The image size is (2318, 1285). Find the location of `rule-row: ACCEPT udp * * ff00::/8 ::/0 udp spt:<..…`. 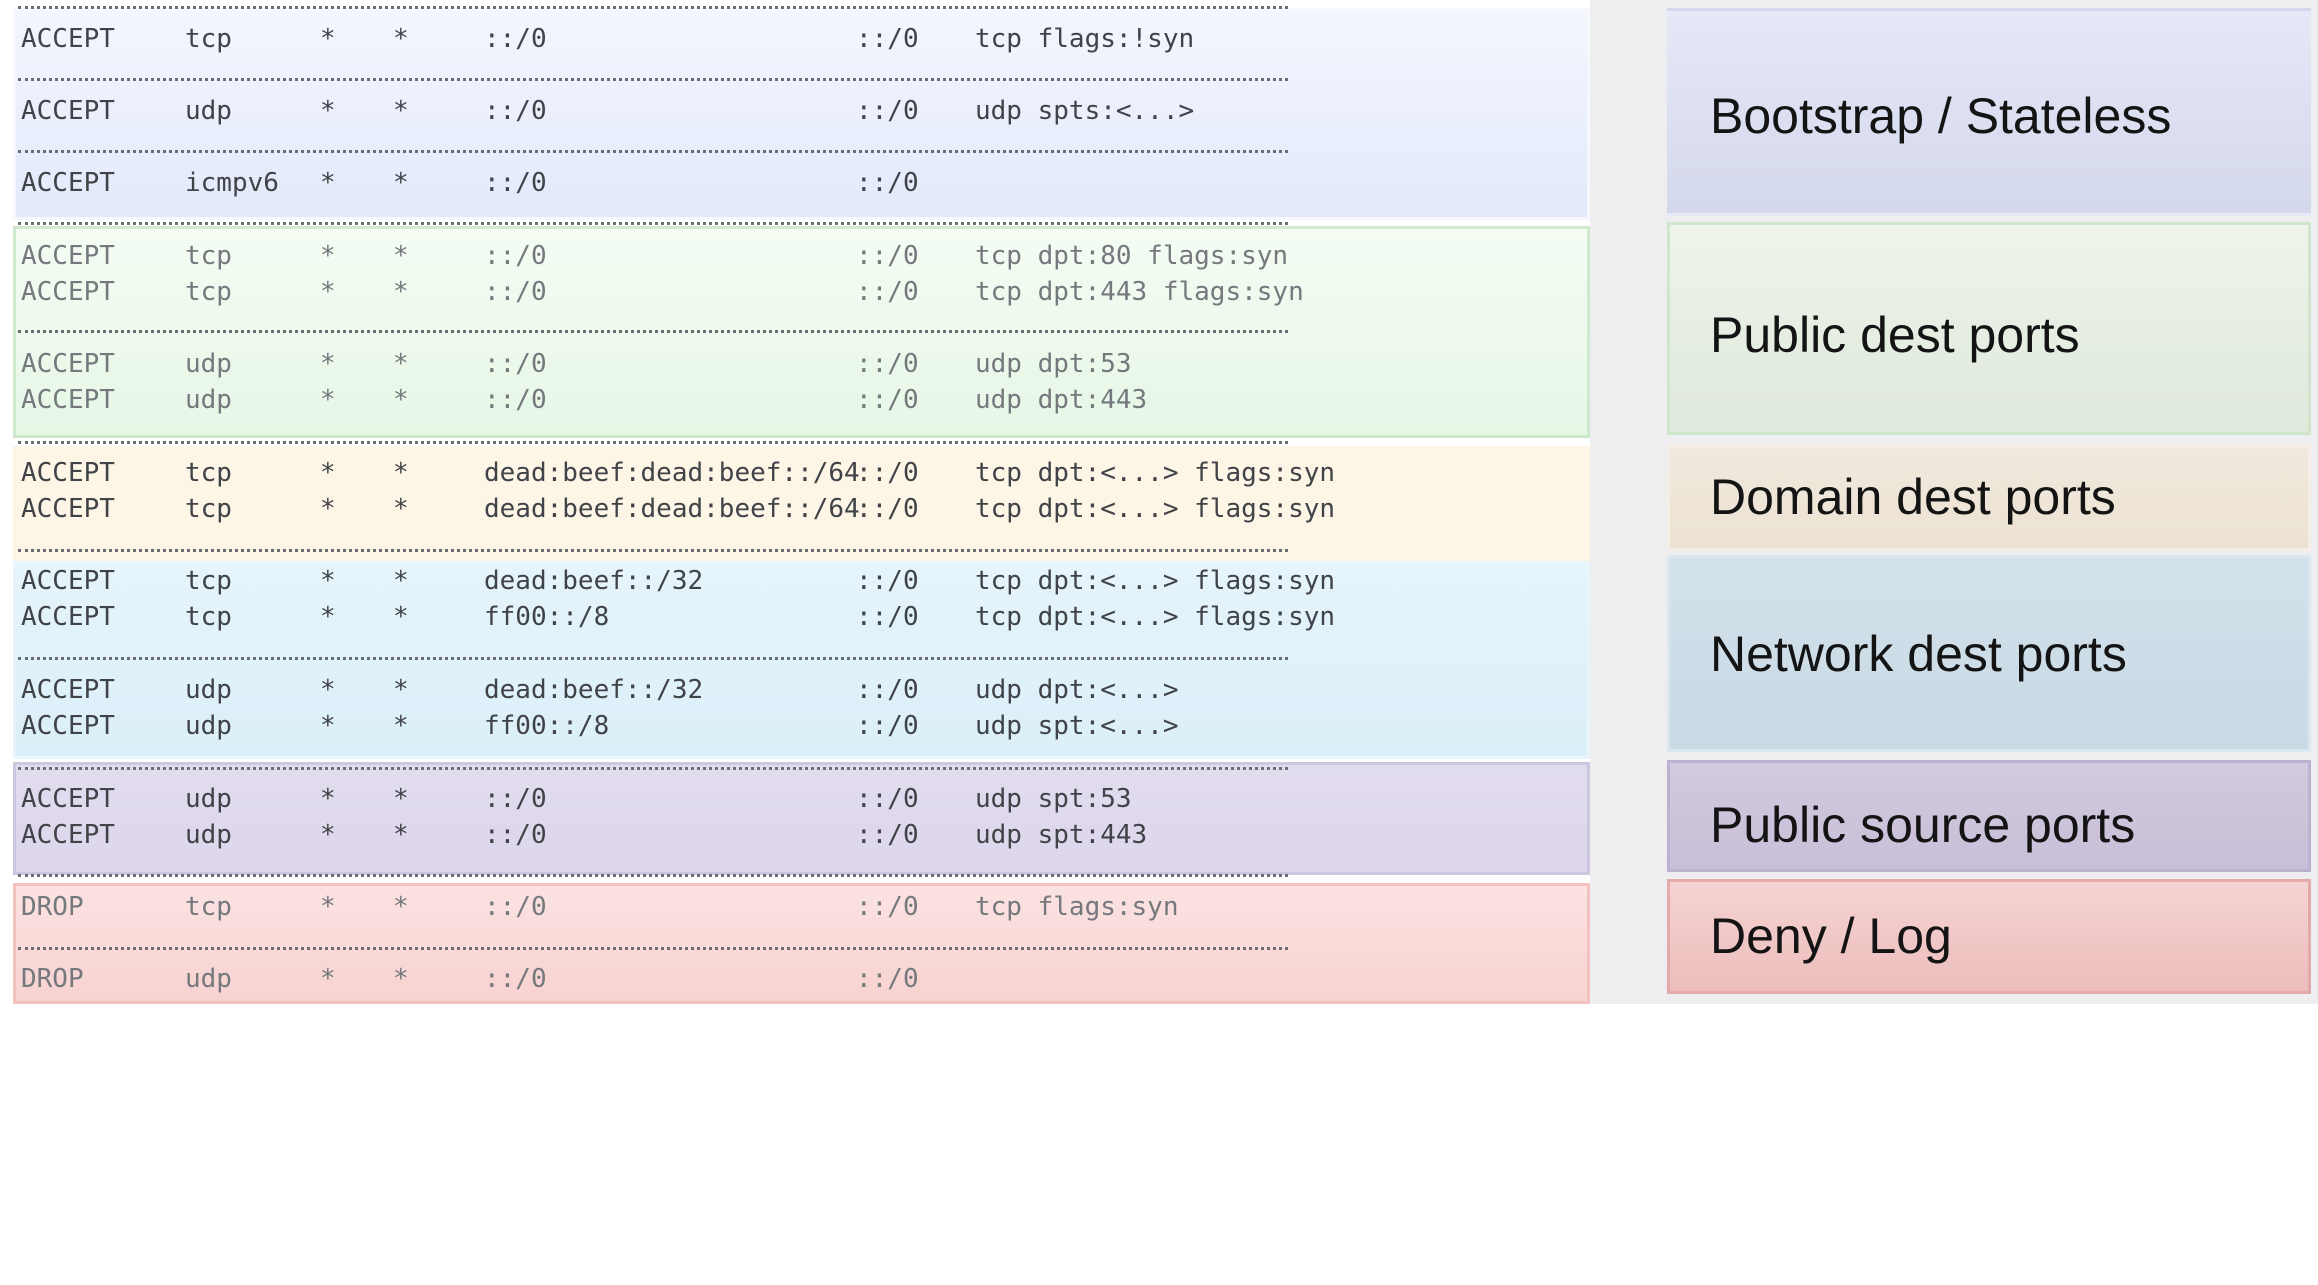

rule-row: ACCEPT udp * * ff00::/8 ::/0 udp spt:<..… is located at coordinates (665, 726).